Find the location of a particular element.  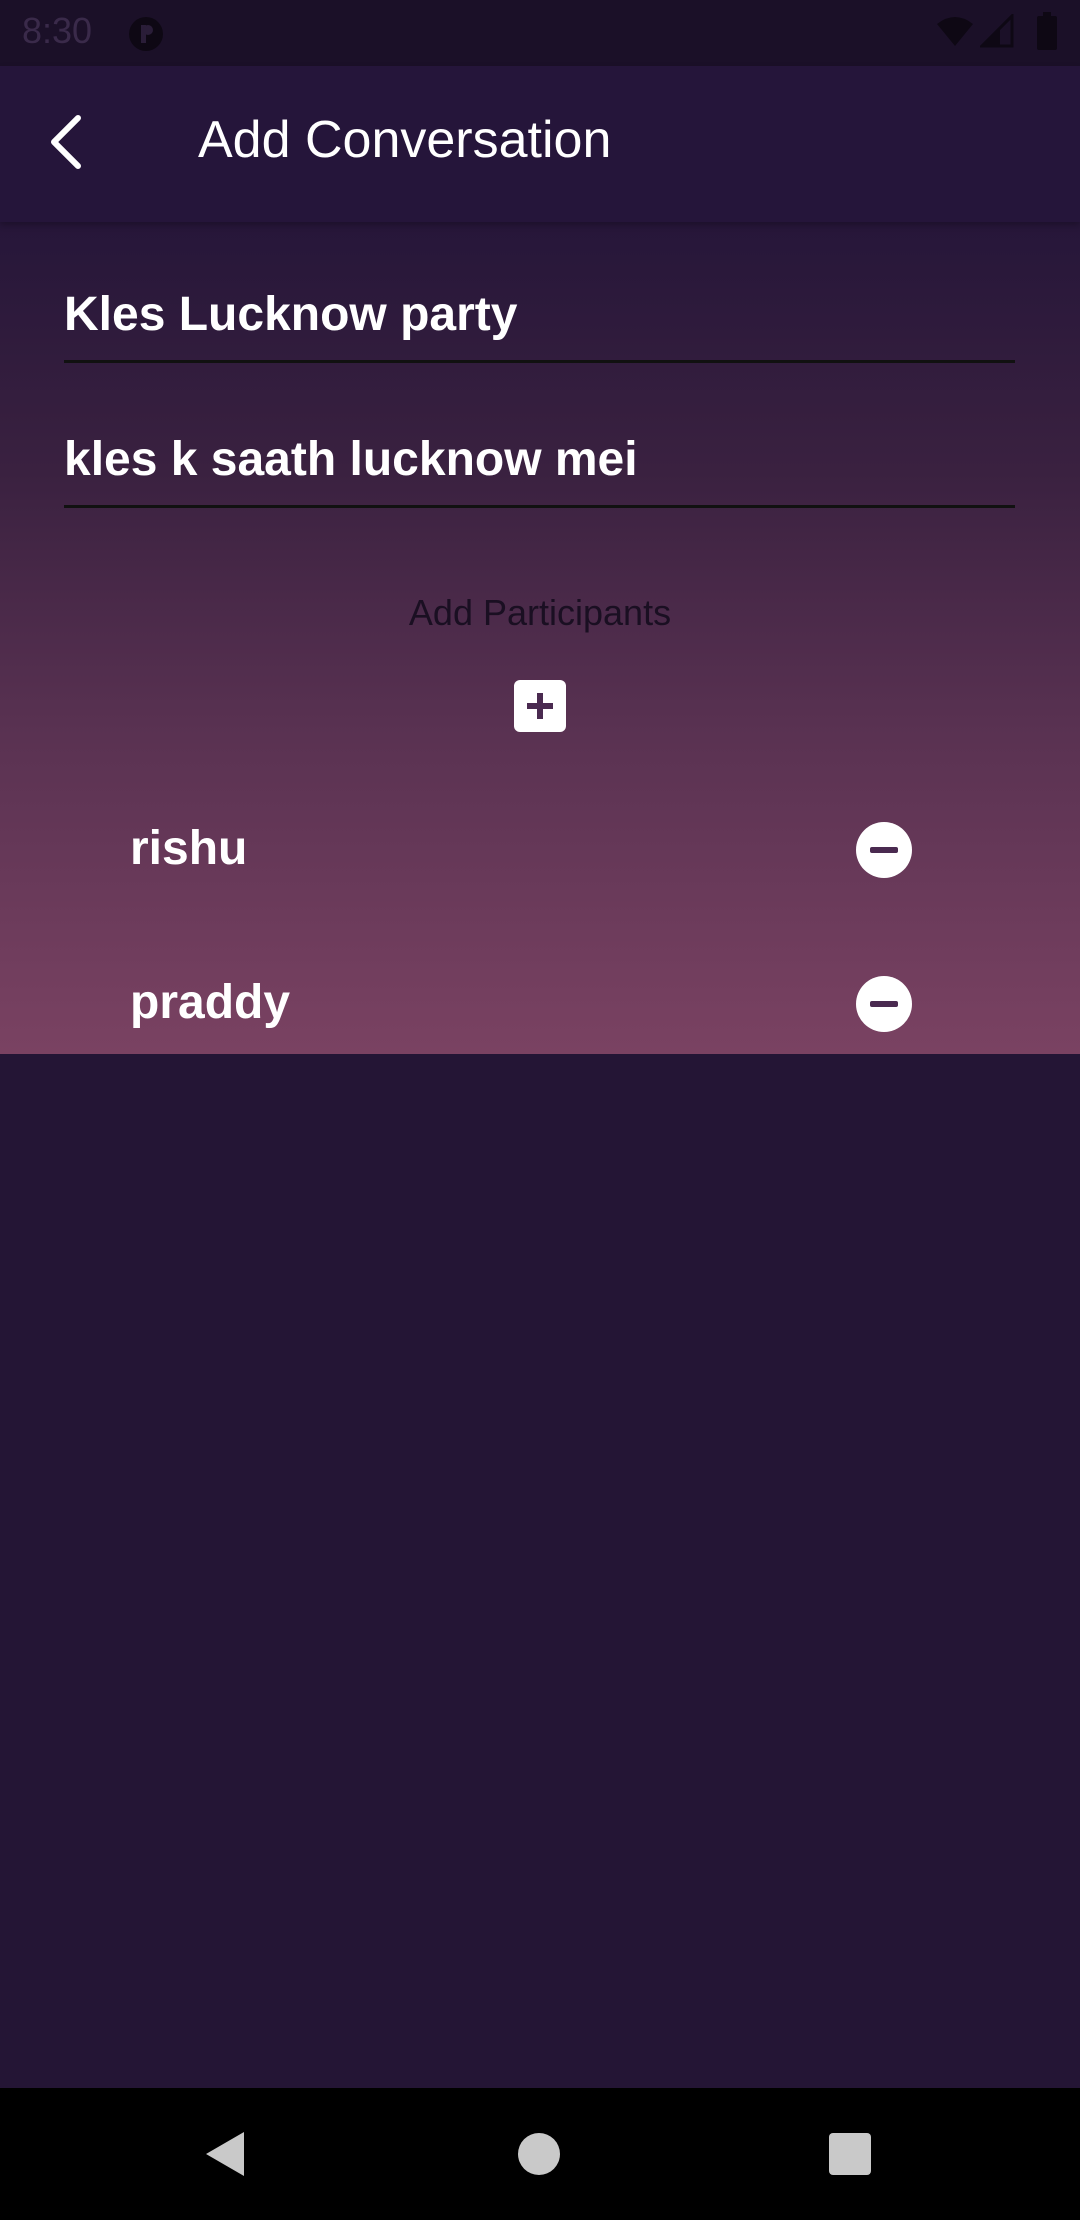

app-bar: Add Conversation is located at coordinates (540, 144).